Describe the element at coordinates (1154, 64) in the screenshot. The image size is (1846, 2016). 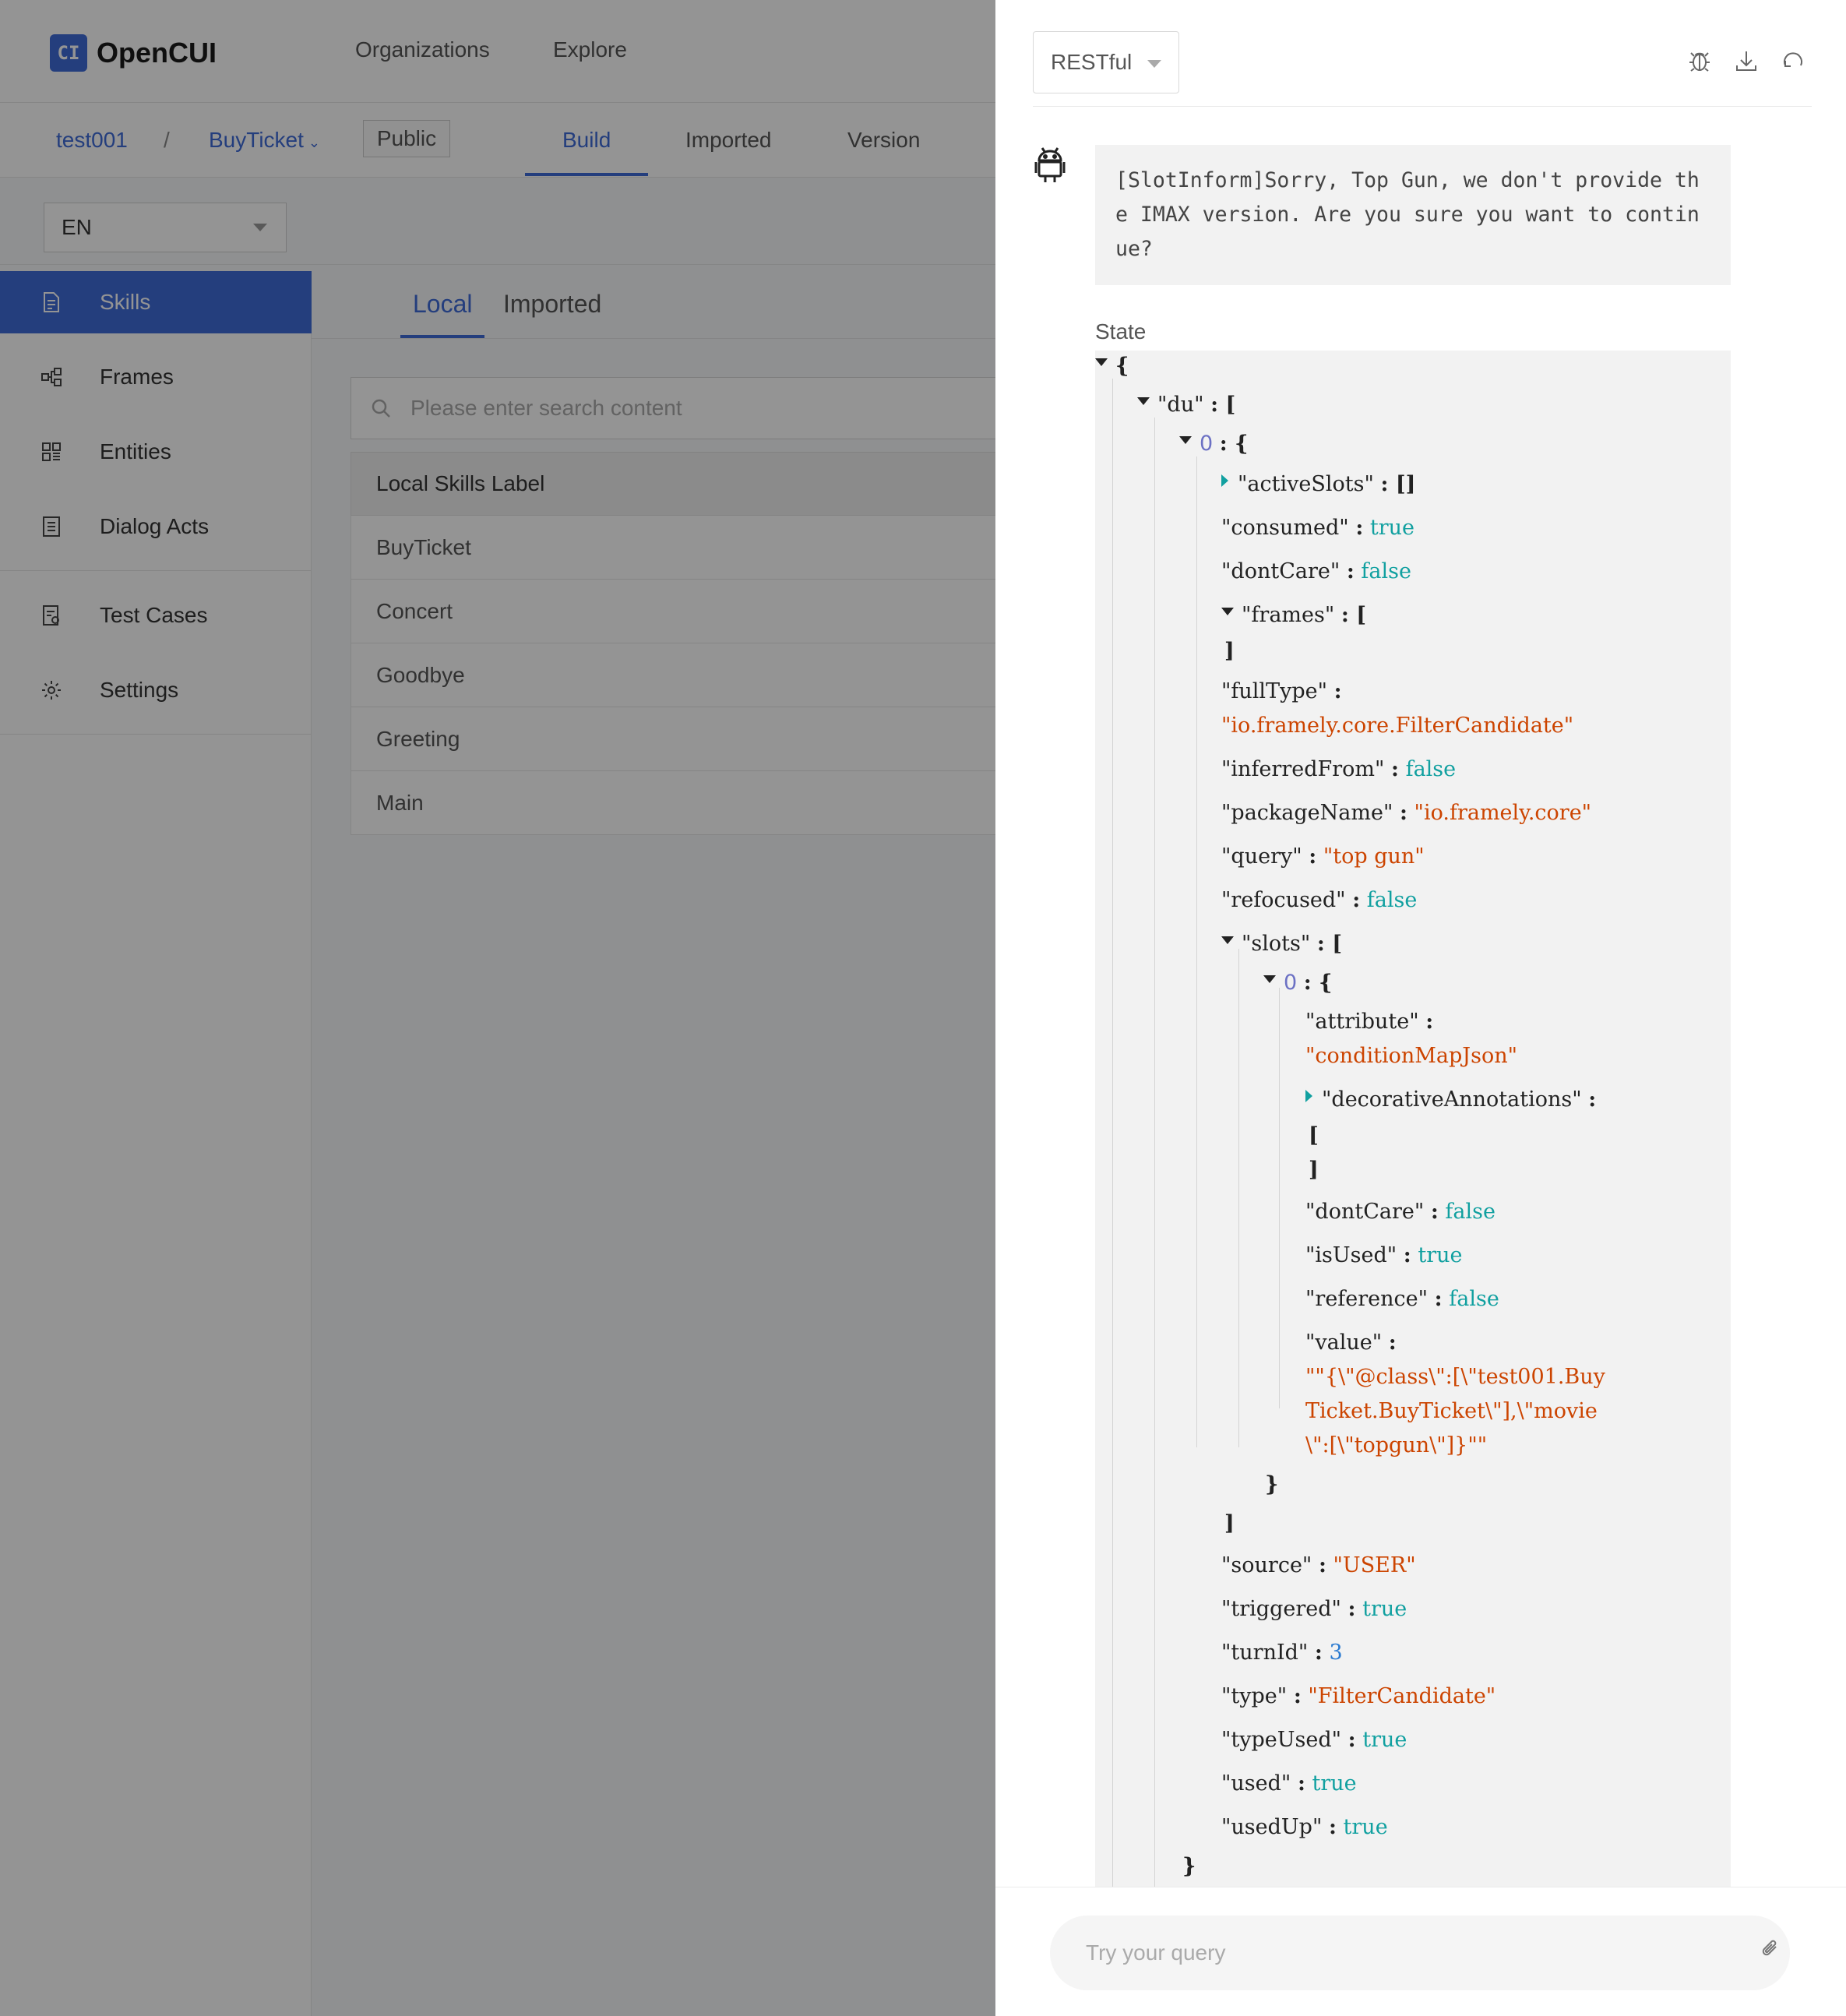
I see `caret-down-icon` at that location.